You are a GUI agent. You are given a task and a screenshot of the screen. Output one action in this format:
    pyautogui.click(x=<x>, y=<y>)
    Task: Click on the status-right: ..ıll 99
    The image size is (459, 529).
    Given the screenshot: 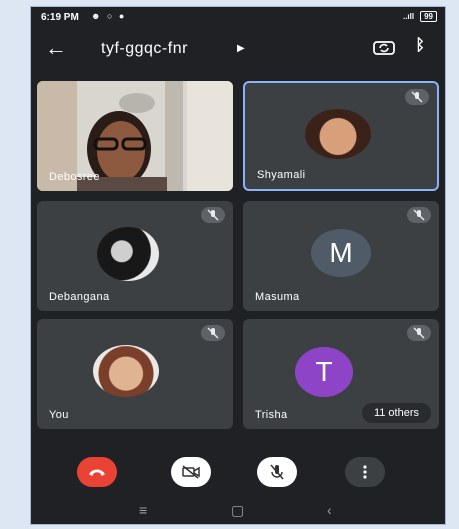 What is the action you would take?
    pyautogui.click(x=420, y=16)
    